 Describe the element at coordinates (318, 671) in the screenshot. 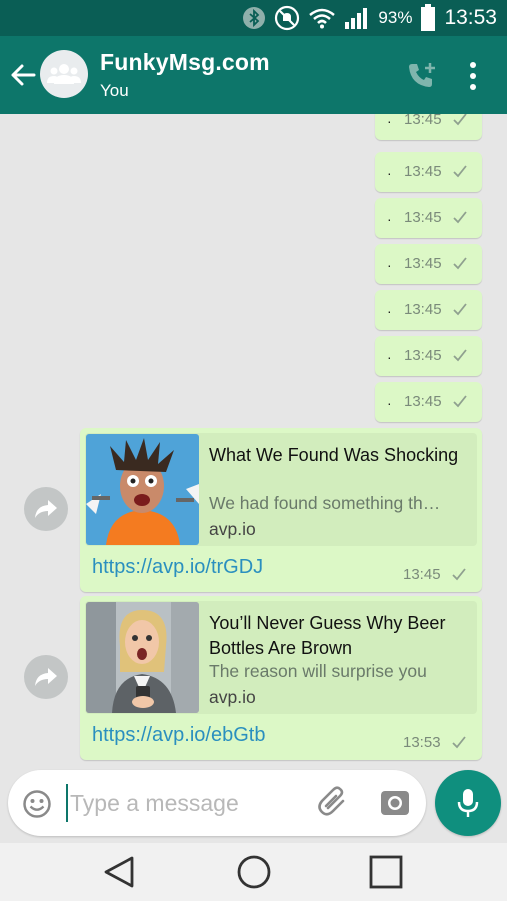

I see `preview-description: The reason will surprise you` at that location.